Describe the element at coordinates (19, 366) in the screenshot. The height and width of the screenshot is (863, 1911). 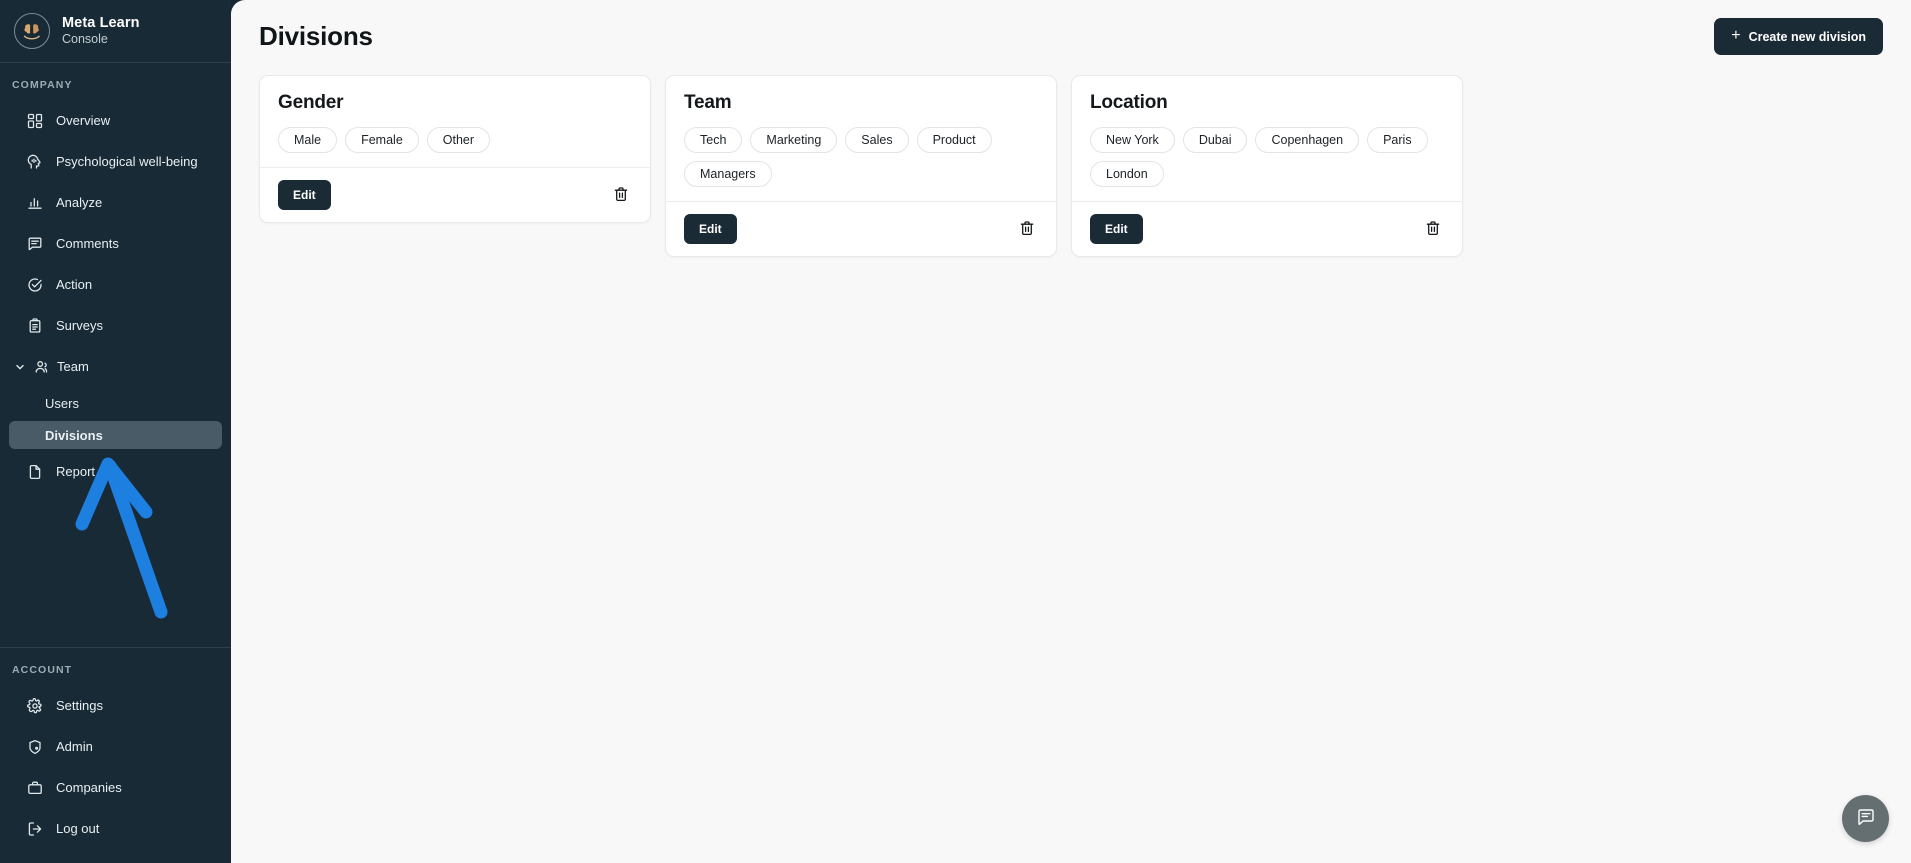
I see `chevron-down-icon` at that location.